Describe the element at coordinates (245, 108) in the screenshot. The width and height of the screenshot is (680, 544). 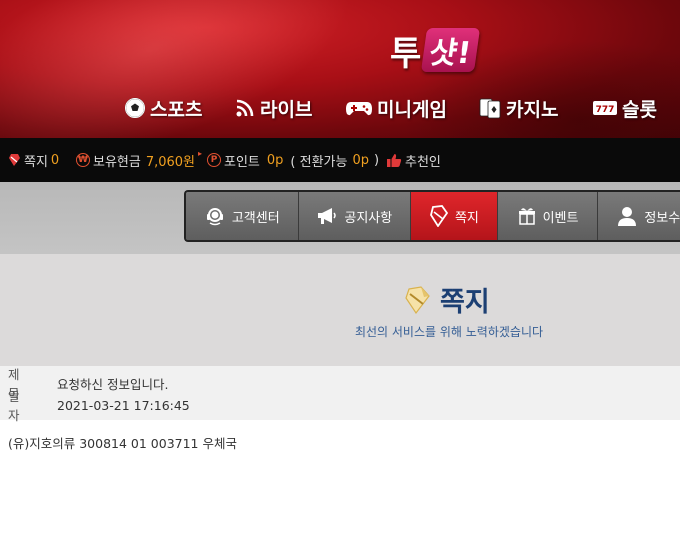
I see `live-signal-icon` at that location.